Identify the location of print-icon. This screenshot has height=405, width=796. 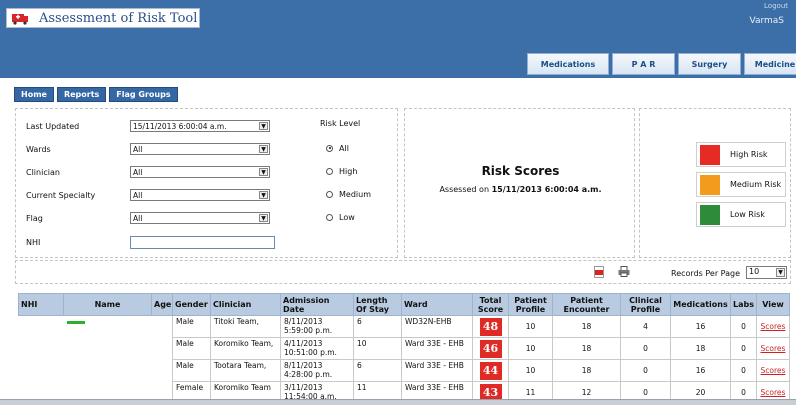
(624, 273).